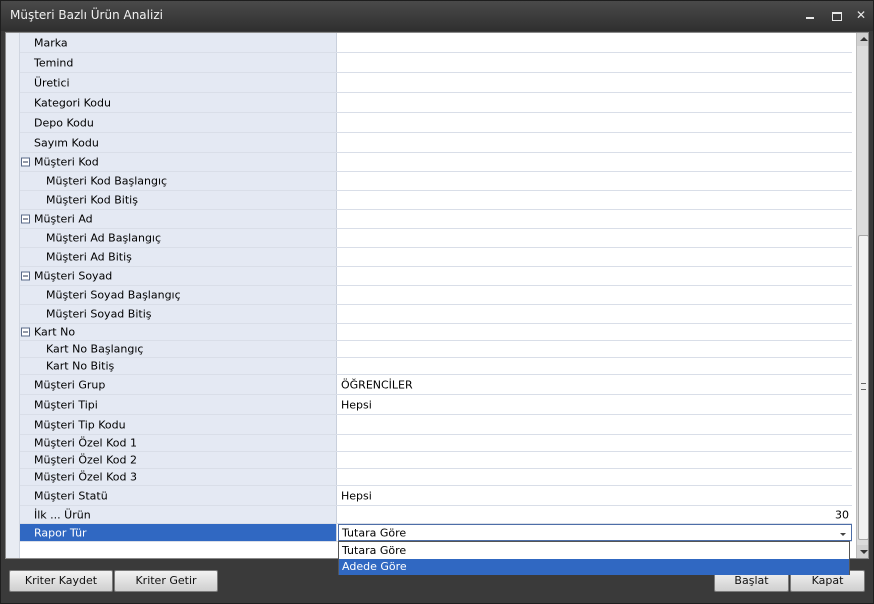 The height and width of the screenshot is (604, 874). What do you see at coordinates (64, 122) in the screenshot?
I see `row-label: Depo Kodu` at bounding box center [64, 122].